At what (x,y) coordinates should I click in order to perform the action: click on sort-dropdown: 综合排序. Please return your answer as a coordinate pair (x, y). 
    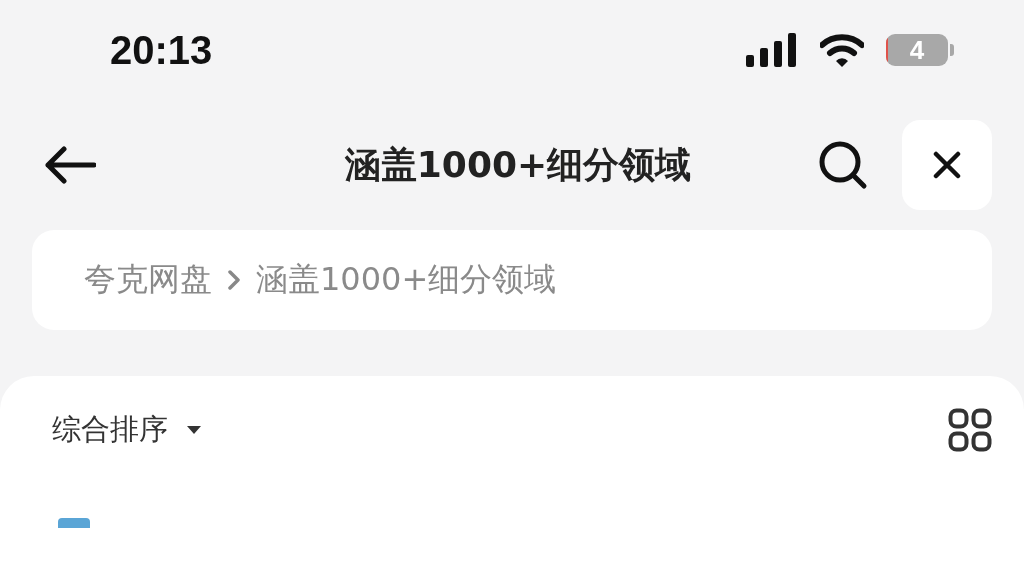
    Looking at the image, I should click on (127, 430).